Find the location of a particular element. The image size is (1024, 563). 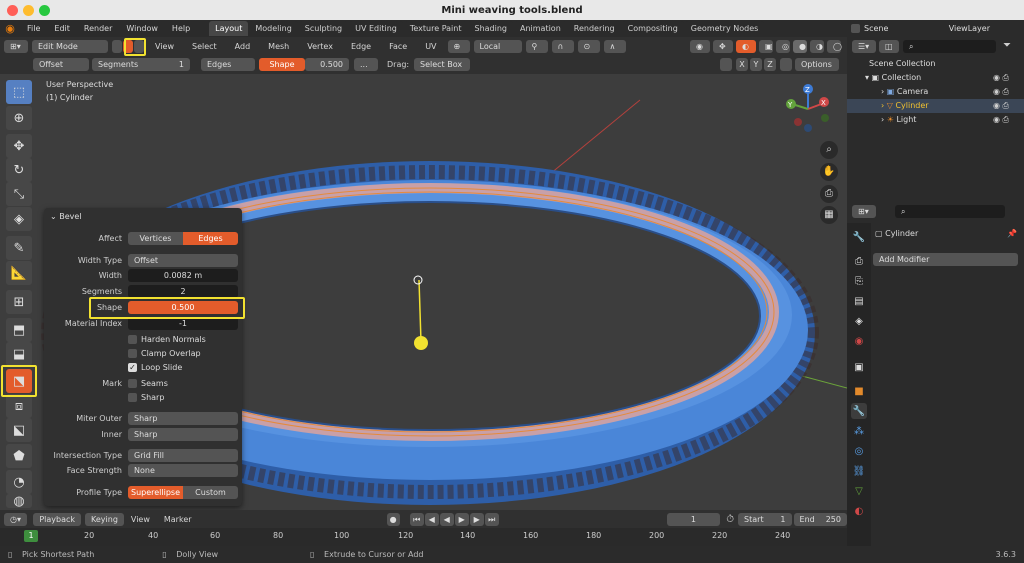

mirror-y-button: Y is located at coordinates (756, 64).